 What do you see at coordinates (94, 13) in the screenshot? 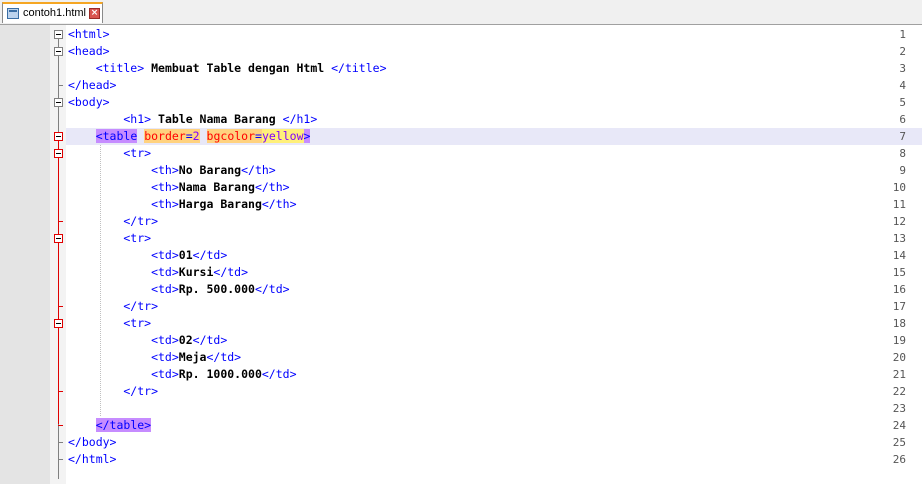
I see `close-icon: ×` at bounding box center [94, 13].